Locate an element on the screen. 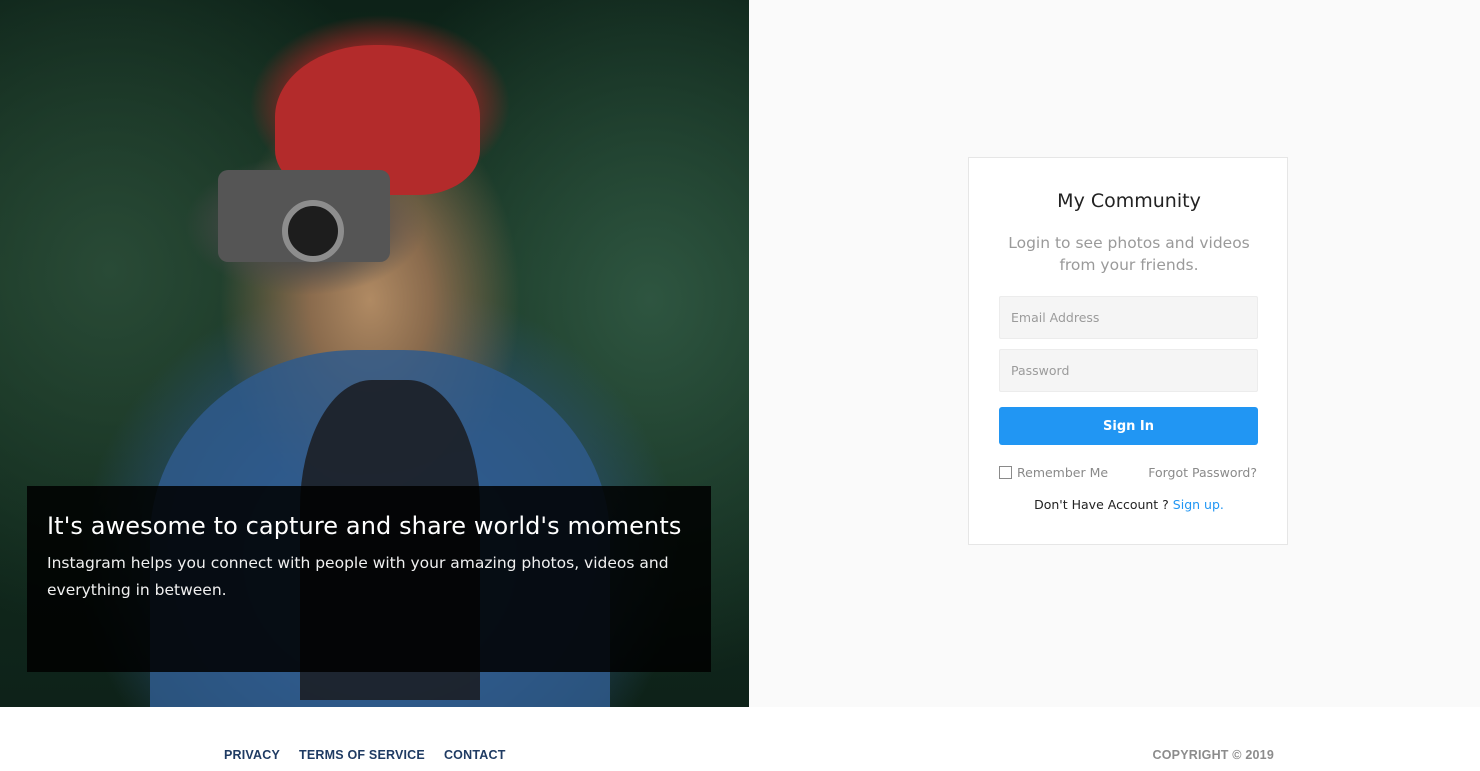 The width and height of the screenshot is (1480, 771). footer-link-contact: CONTACT is located at coordinates (475, 755).